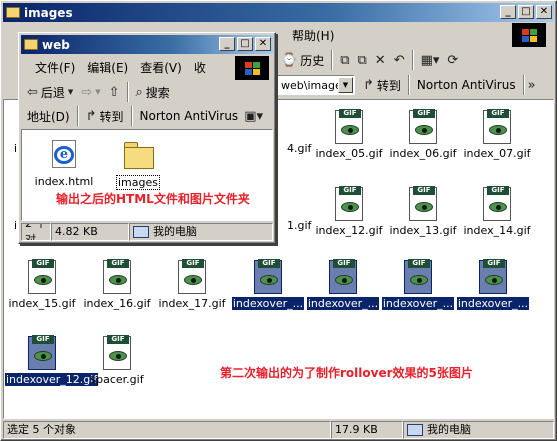 The height and width of the screenshot is (441, 557). I want to click on views-icon: ▦▾, so click(430, 60).